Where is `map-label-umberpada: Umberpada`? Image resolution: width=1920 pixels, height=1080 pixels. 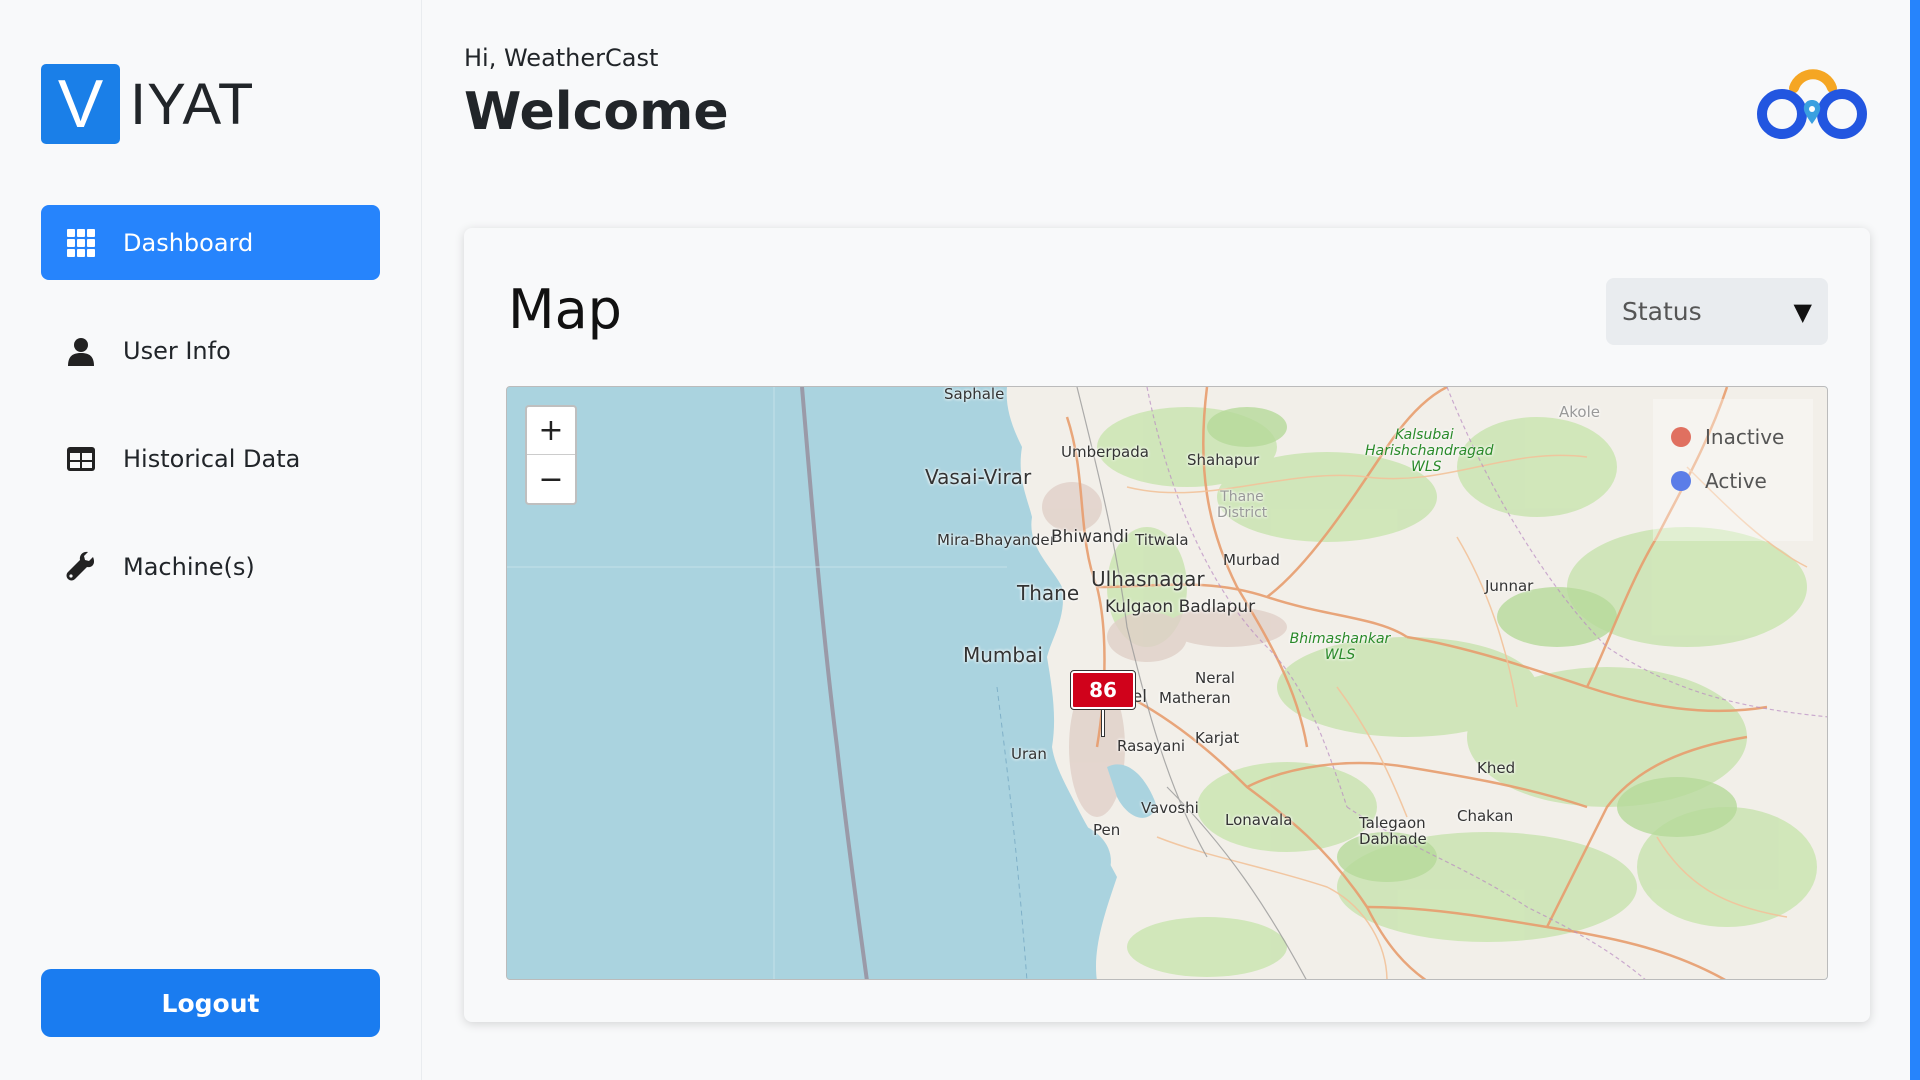
map-label-umberpada: Umberpada is located at coordinates (1105, 452).